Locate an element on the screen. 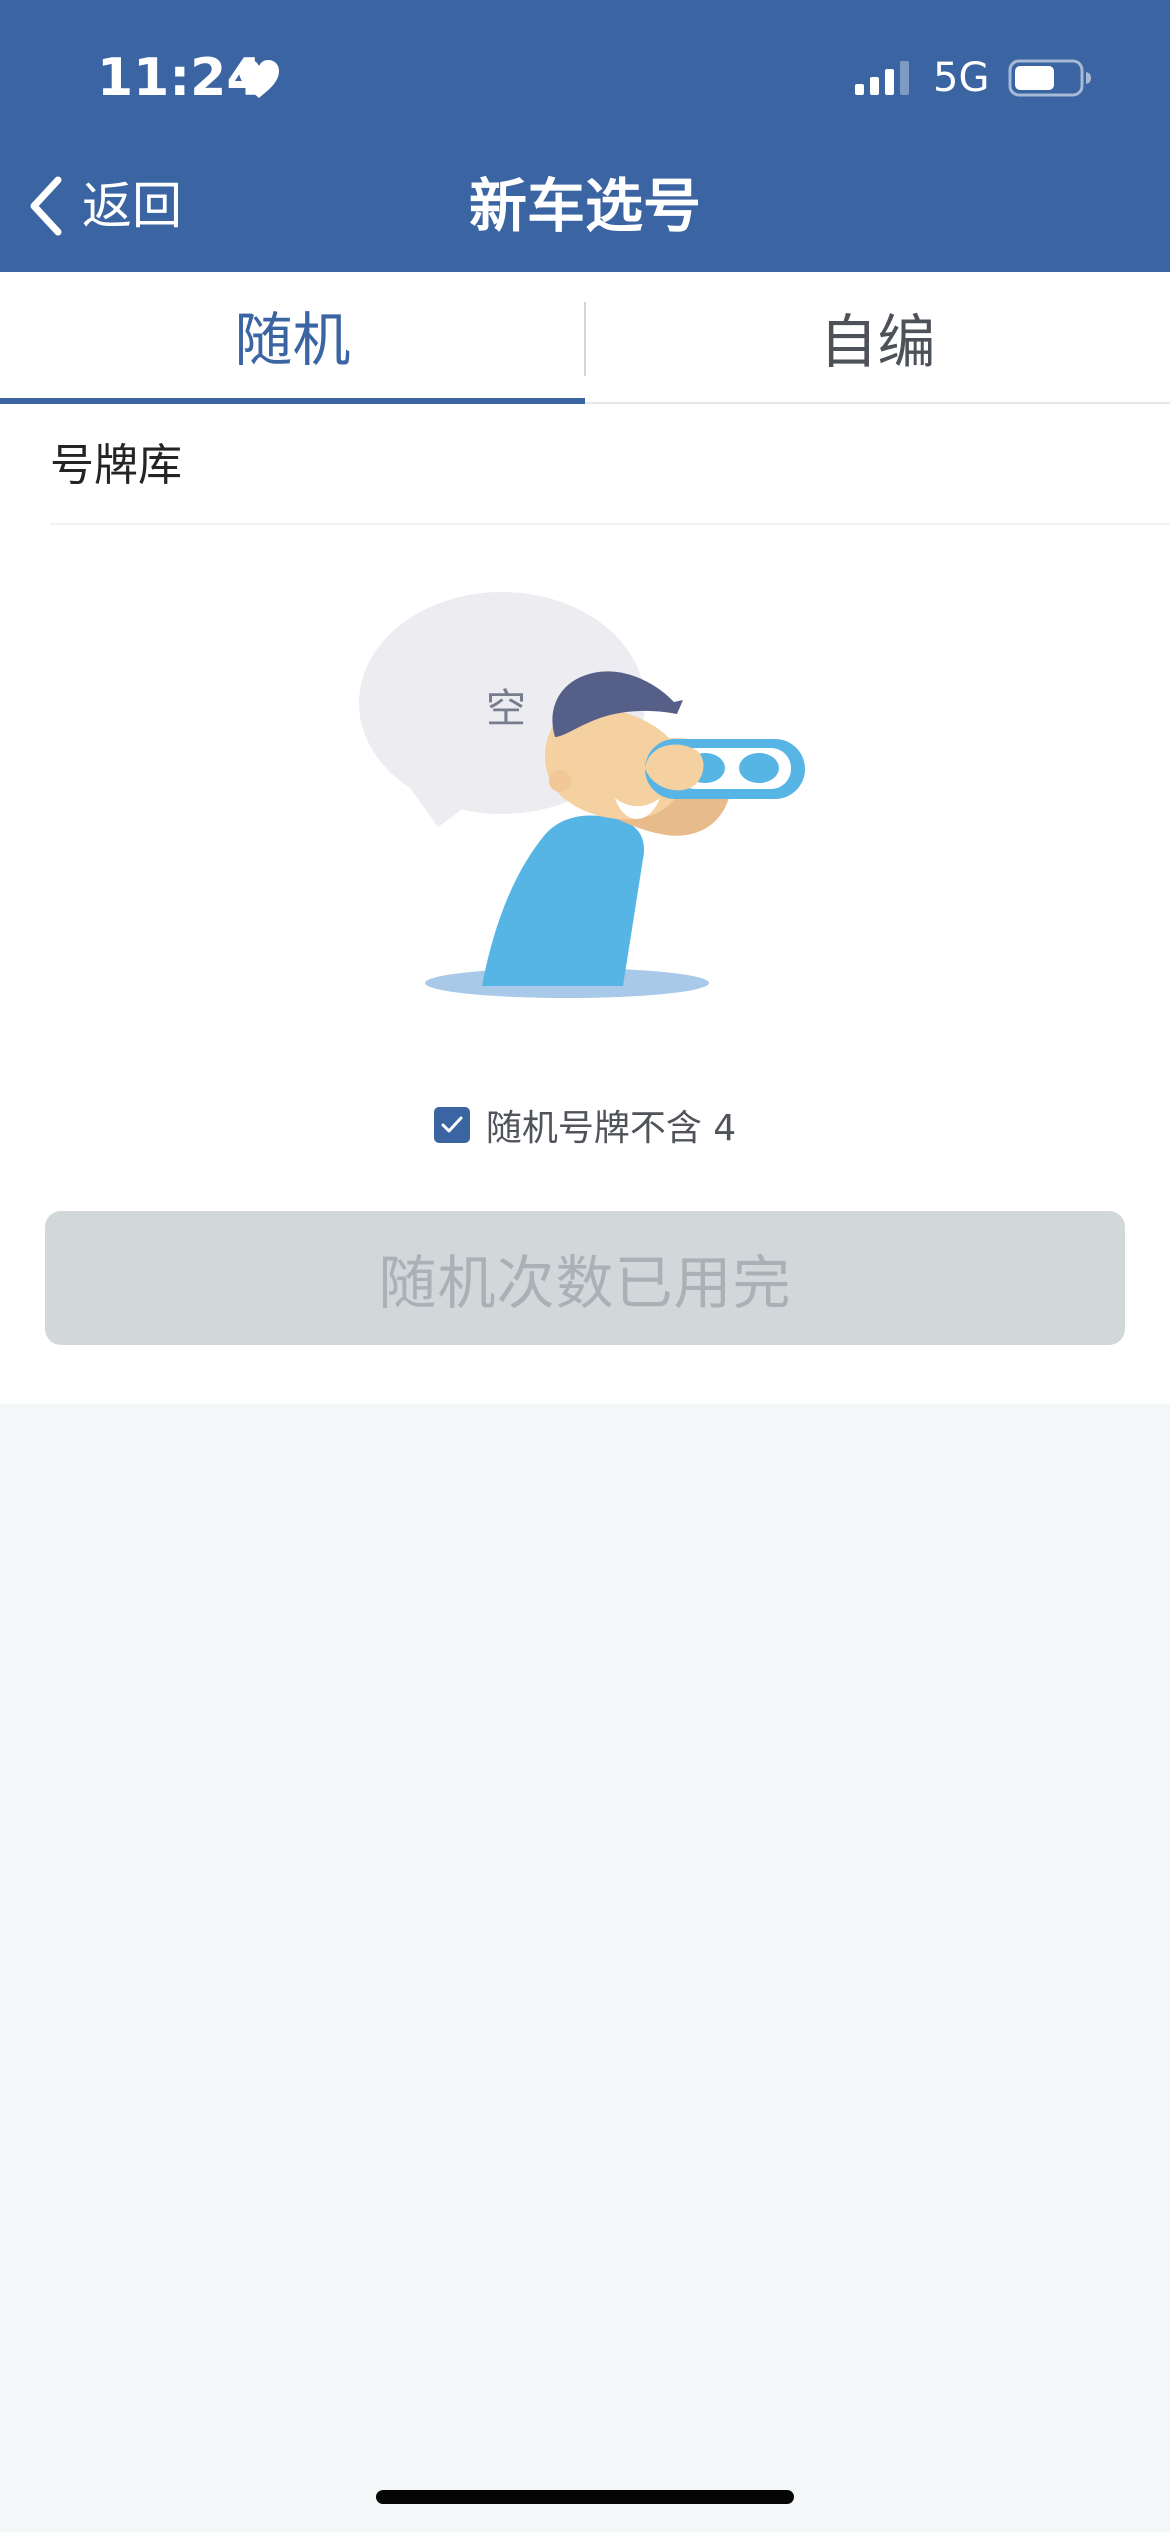 This screenshot has height=2532, width=1170. empty-state-illustration: 空 is located at coordinates (582, 795).